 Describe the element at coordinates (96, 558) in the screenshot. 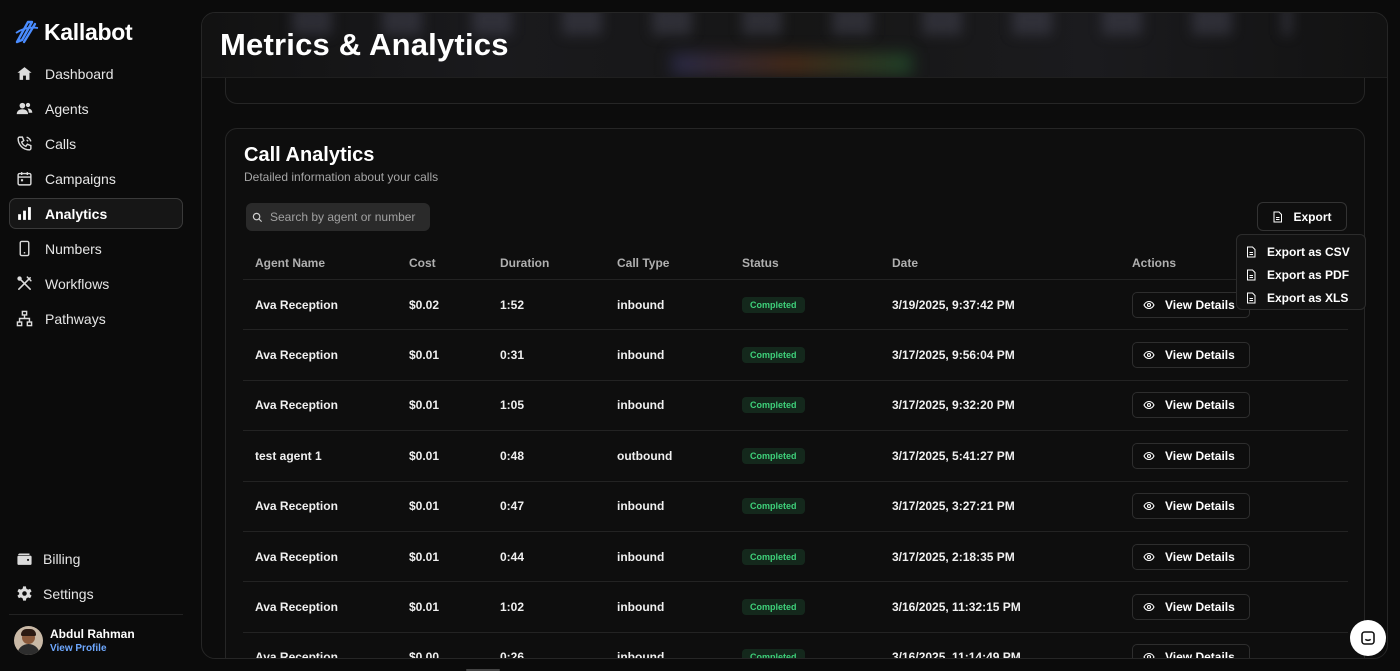

I see `sidebar-item-billing: Billing` at that location.